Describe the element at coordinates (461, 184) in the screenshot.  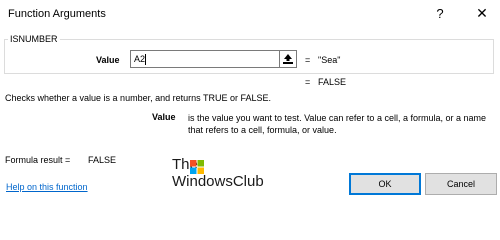
I see `cancel-button: Cancel` at that location.